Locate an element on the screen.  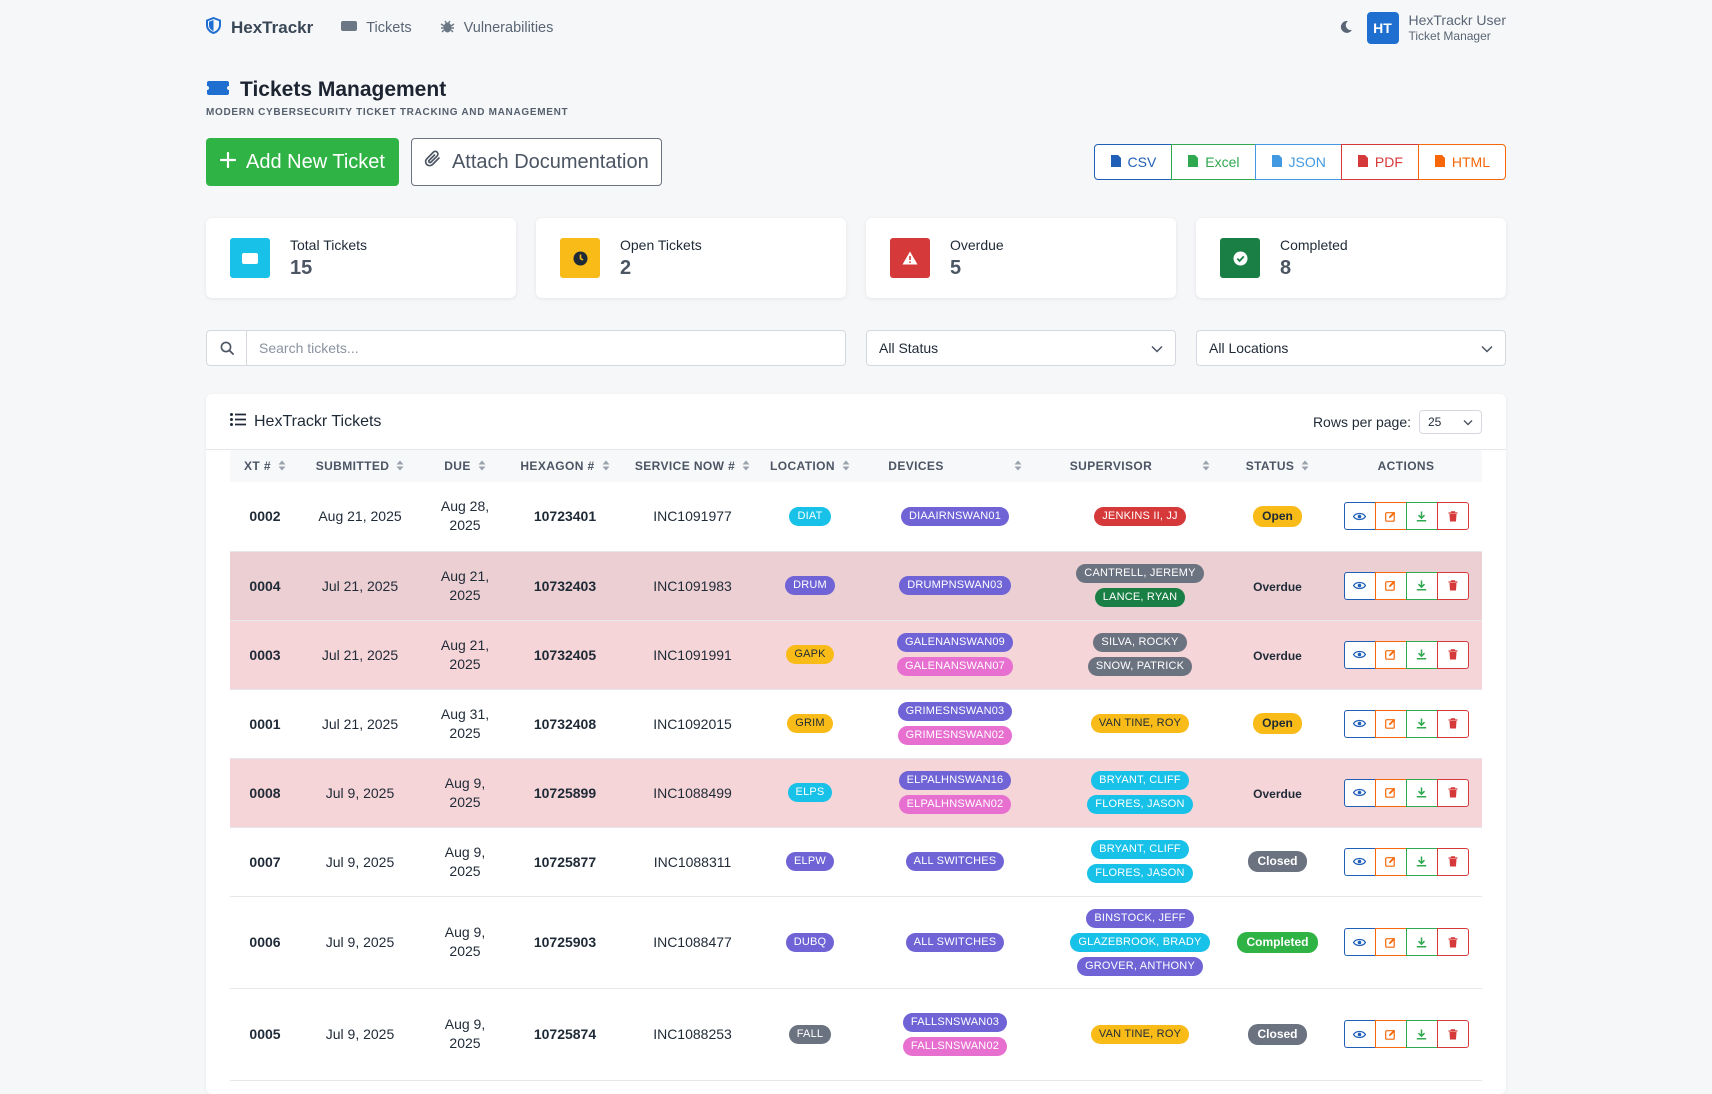
due-date-line: Aug 21, is located at coordinates (465, 644).